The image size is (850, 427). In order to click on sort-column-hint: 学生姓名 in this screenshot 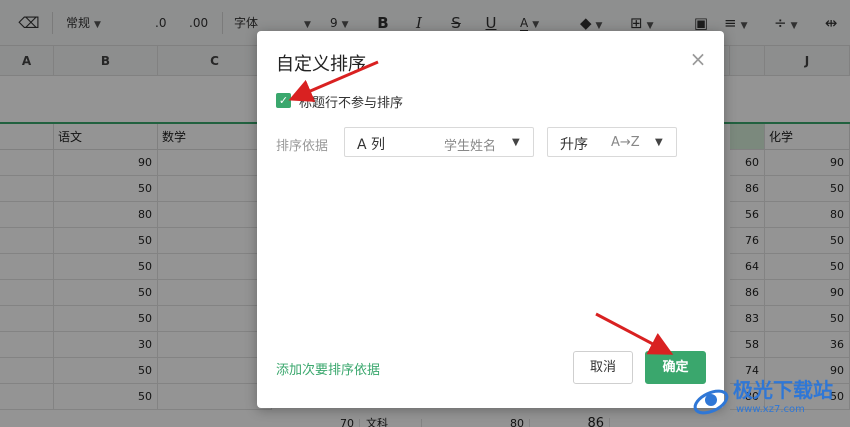, I will do `click(470, 146)`.